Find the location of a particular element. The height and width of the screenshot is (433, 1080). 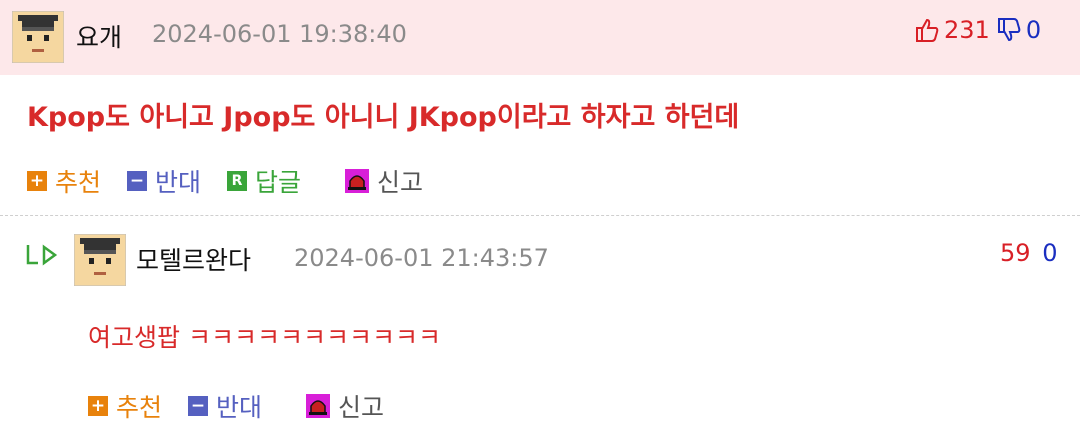

reply-button: R 답글 is located at coordinates (264, 181).